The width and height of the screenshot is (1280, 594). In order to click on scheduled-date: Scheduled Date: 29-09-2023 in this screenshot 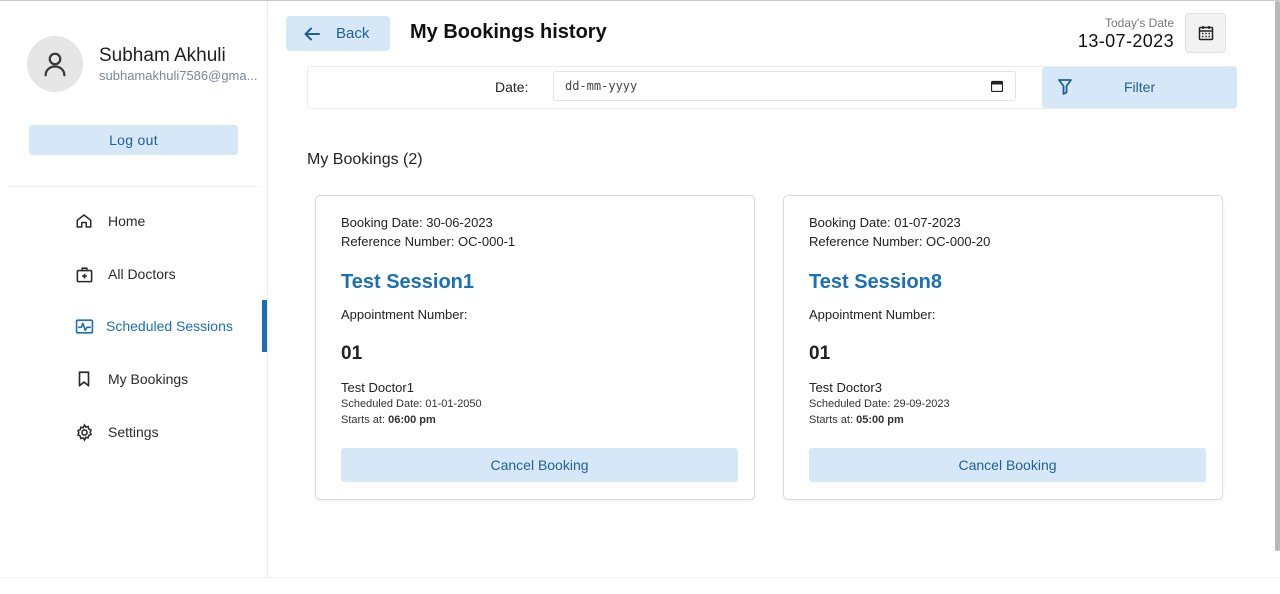, I will do `click(879, 404)`.